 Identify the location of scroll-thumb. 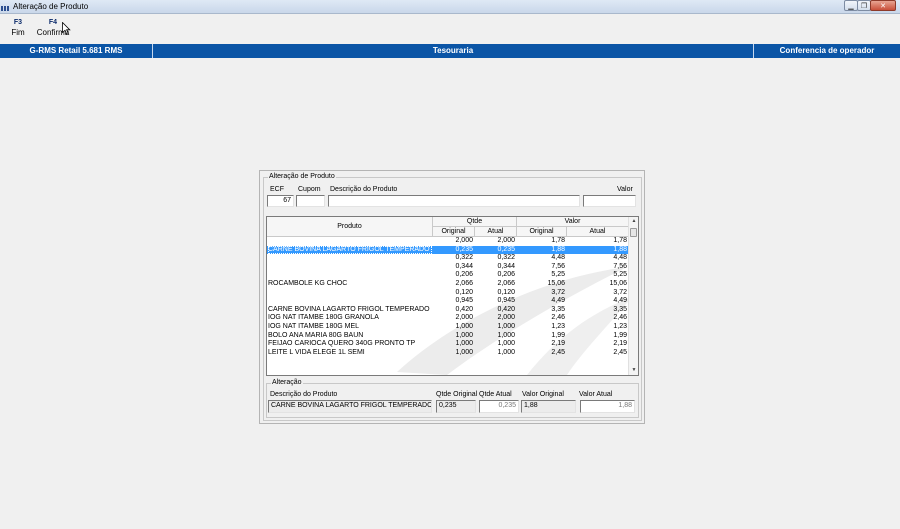
(633, 232).